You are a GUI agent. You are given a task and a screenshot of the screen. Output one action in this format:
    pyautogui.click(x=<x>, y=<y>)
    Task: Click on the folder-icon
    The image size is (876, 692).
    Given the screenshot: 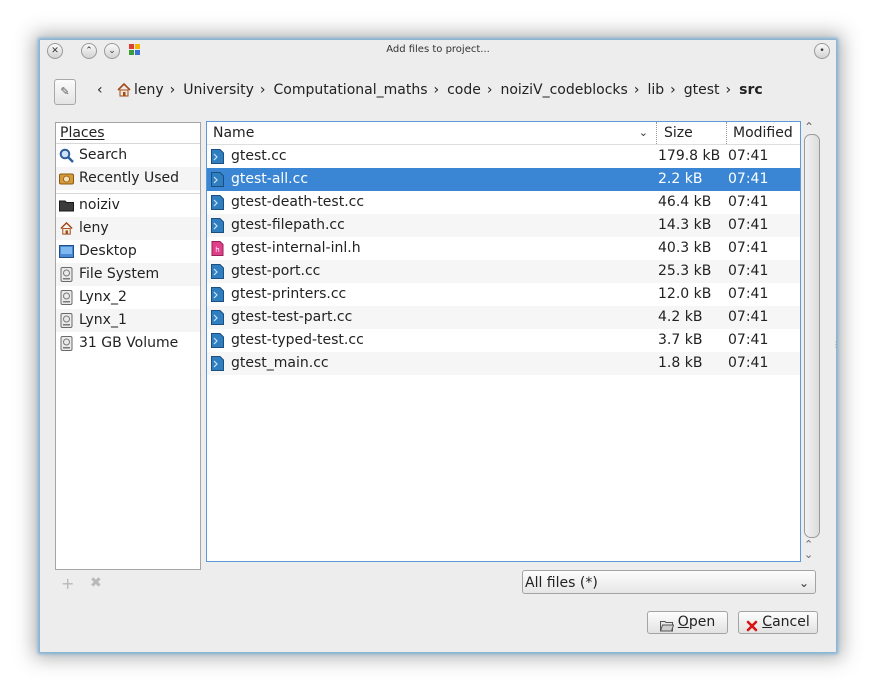 What is the action you would take?
    pyautogui.click(x=66, y=205)
    